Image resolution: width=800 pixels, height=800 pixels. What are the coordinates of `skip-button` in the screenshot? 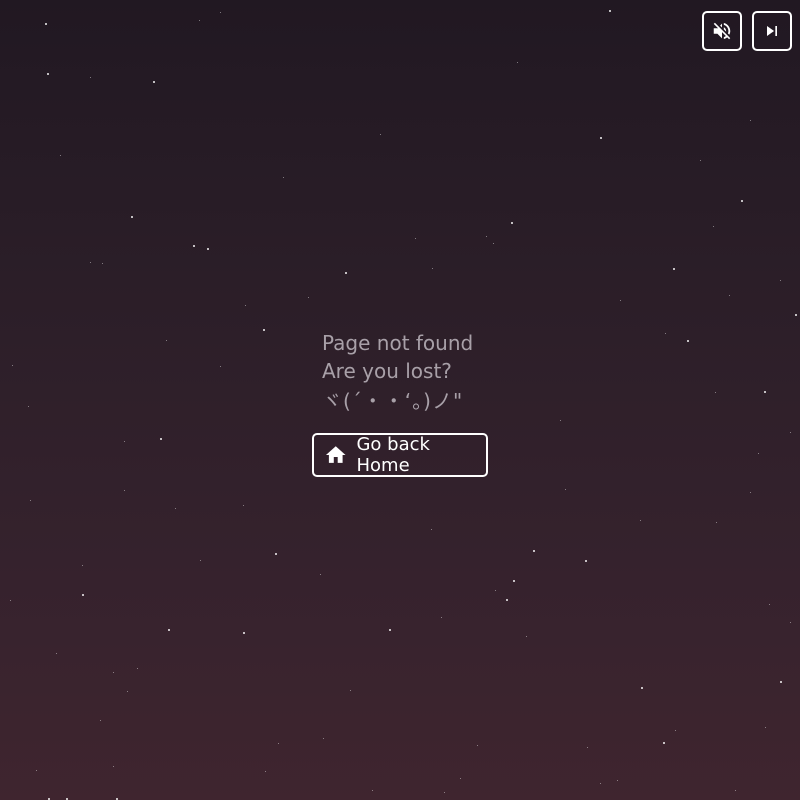 It's located at (772, 31).